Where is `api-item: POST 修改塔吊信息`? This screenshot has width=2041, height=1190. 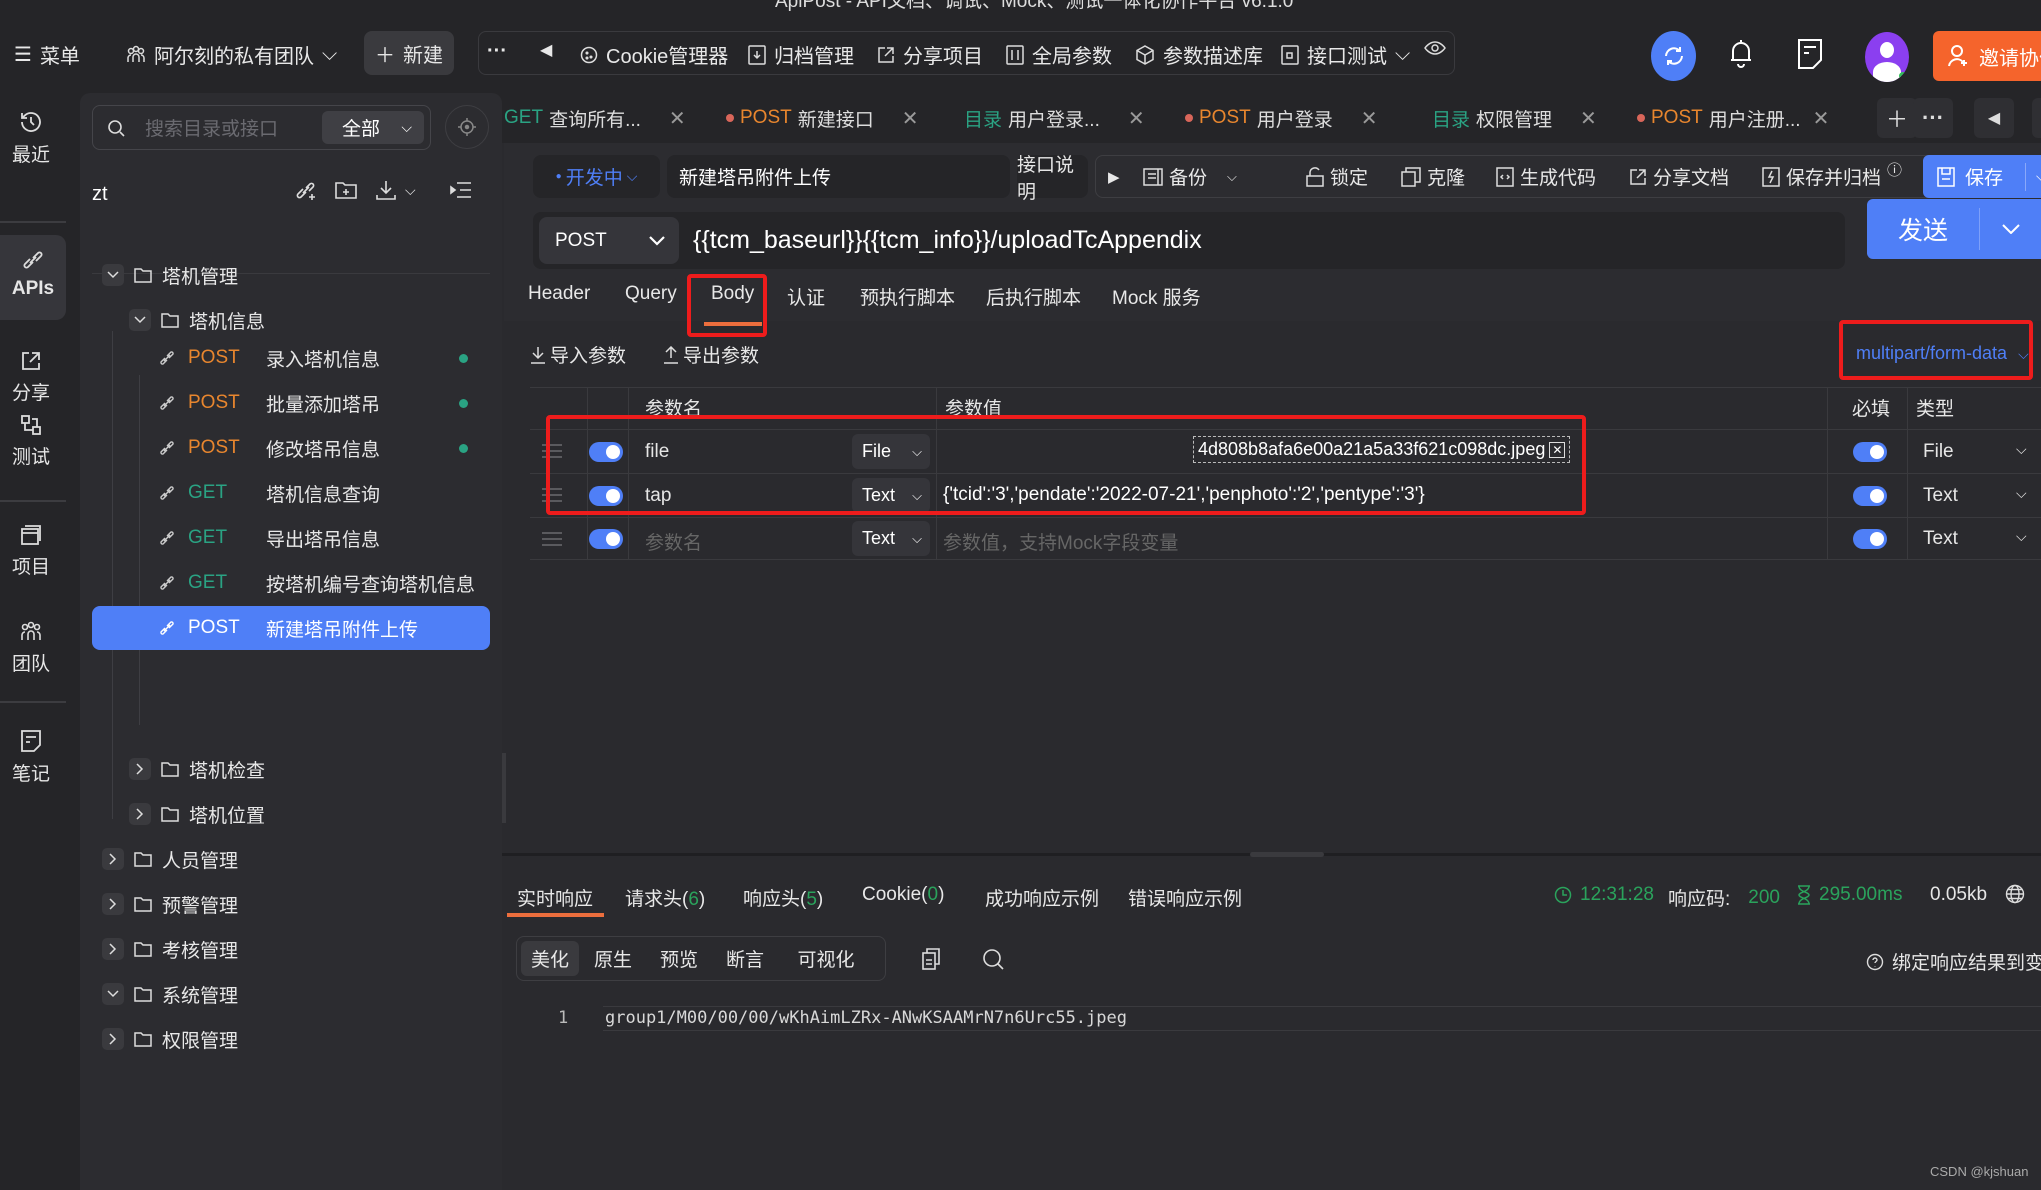 api-item: POST 修改塔吊信息 is located at coordinates (291, 448).